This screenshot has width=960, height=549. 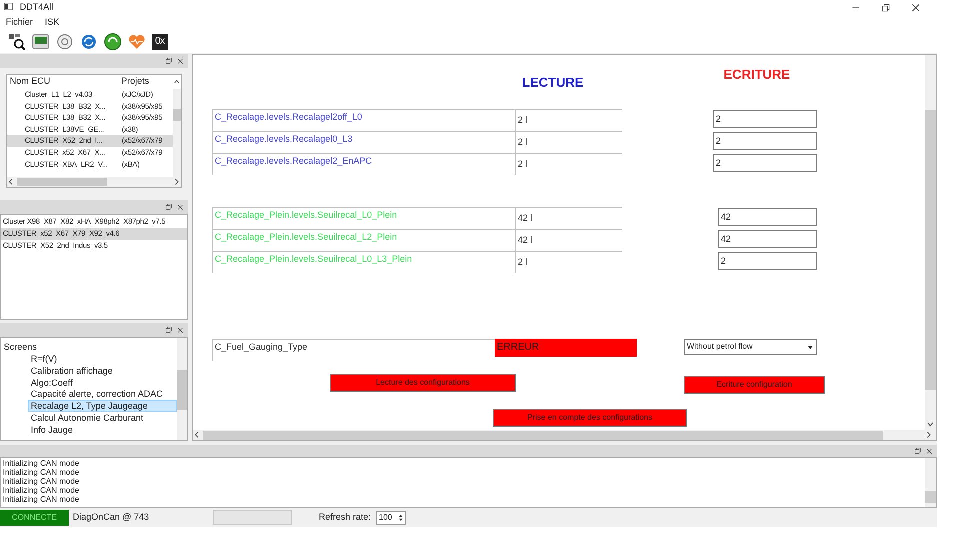 What do you see at coordinates (566, 348) in the screenshot?
I see `error-value: ERREUR` at bounding box center [566, 348].